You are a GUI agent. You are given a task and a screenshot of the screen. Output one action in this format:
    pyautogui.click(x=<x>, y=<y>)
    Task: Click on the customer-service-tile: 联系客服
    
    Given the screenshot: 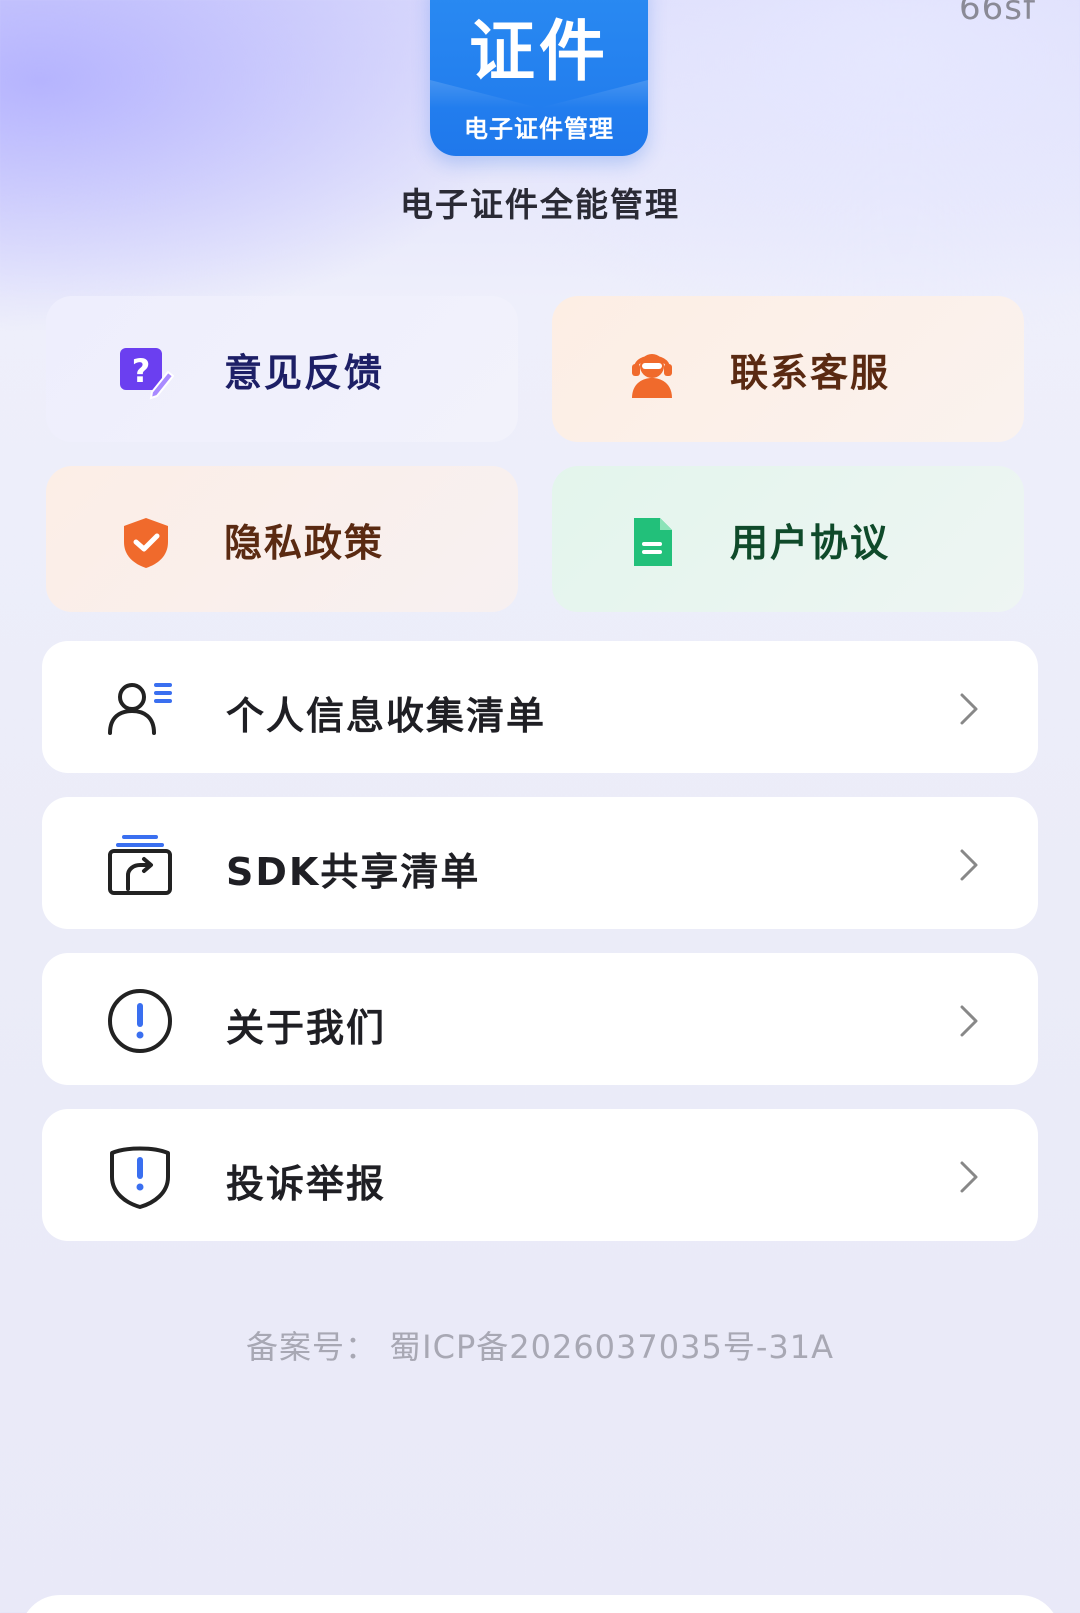 What is the action you would take?
    pyautogui.click(x=788, y=369)
    